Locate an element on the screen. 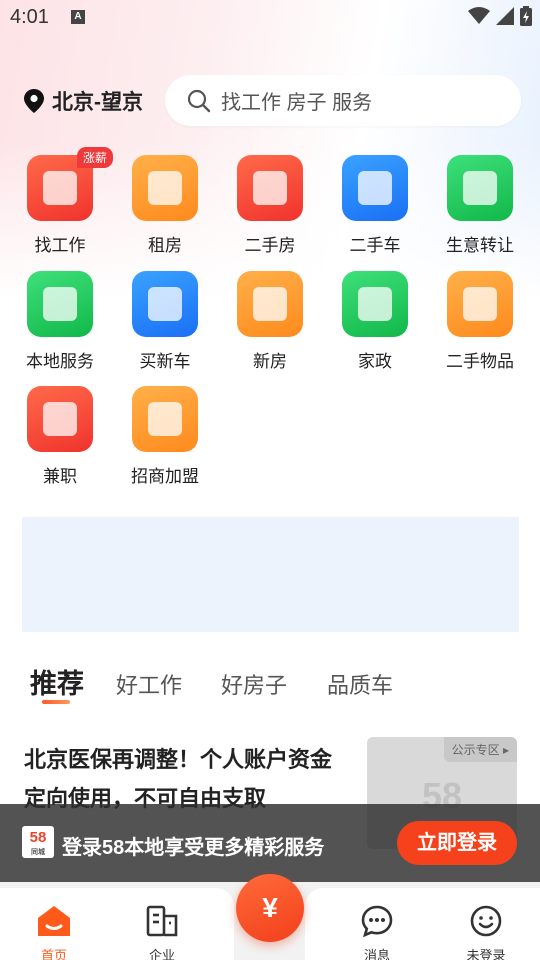 Image resolution: width=540 pixels, height=960 pixels. category-label: 兼职 is located at coordinates (60, 476).